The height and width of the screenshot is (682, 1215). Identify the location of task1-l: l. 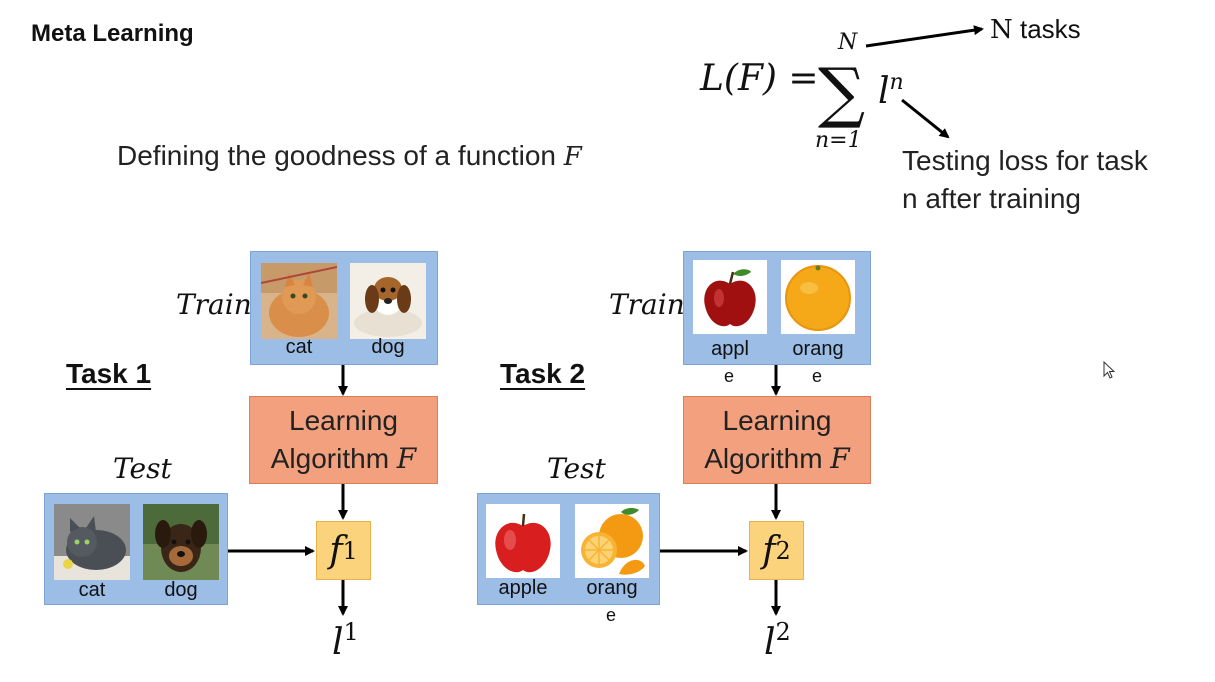
(338, 642).